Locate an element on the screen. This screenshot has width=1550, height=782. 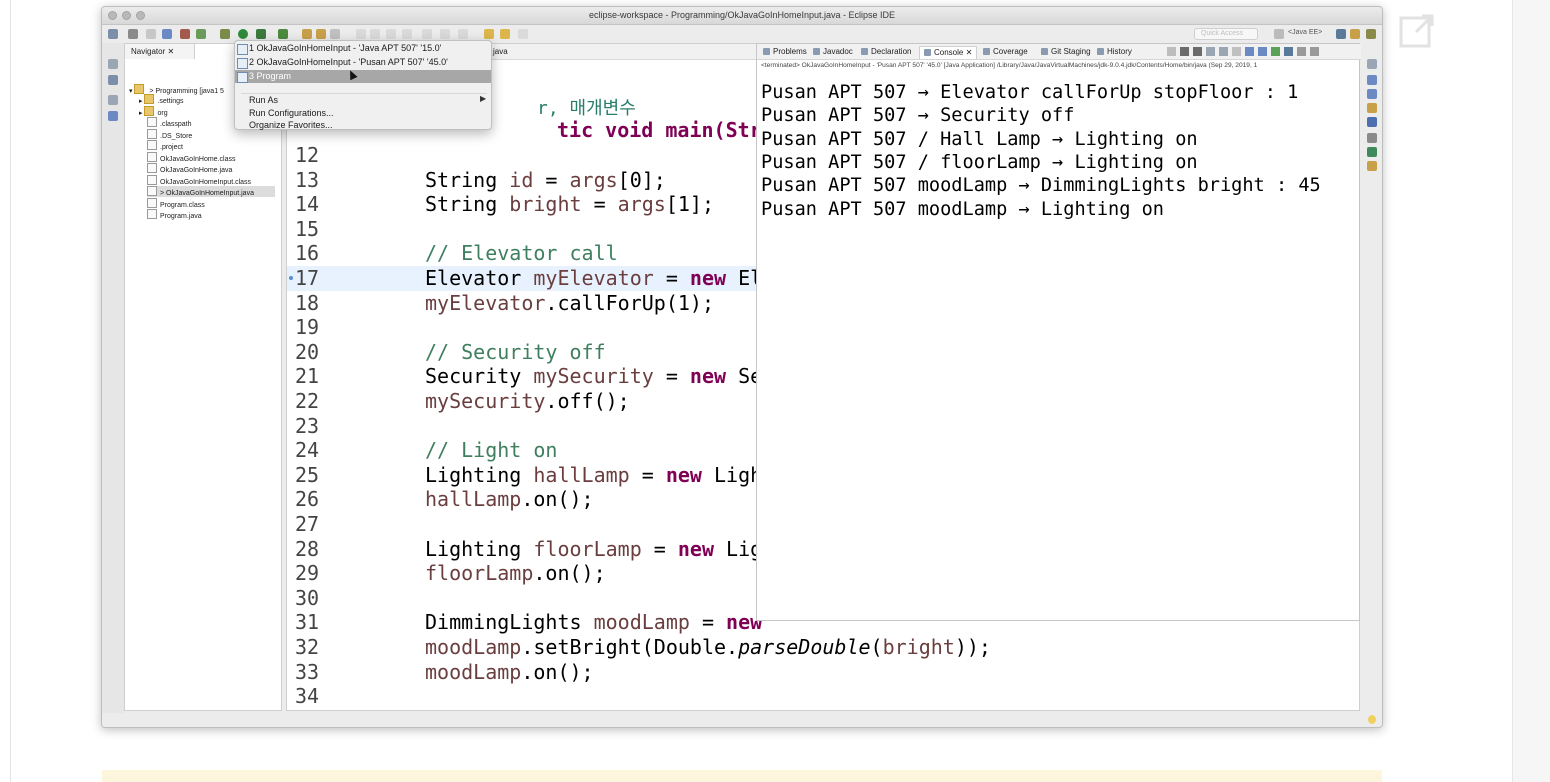
word-wrap-icon is located at coordinates (1223, 51).